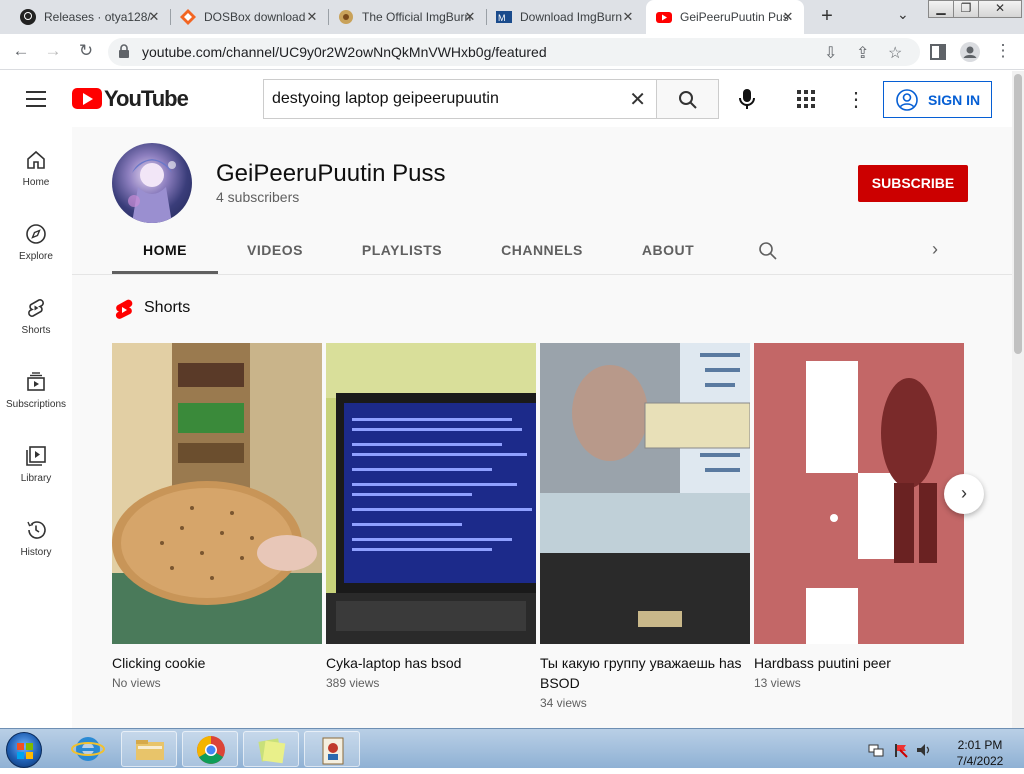  I want to click on short-title: Clicking cookie, so click(214, 663).